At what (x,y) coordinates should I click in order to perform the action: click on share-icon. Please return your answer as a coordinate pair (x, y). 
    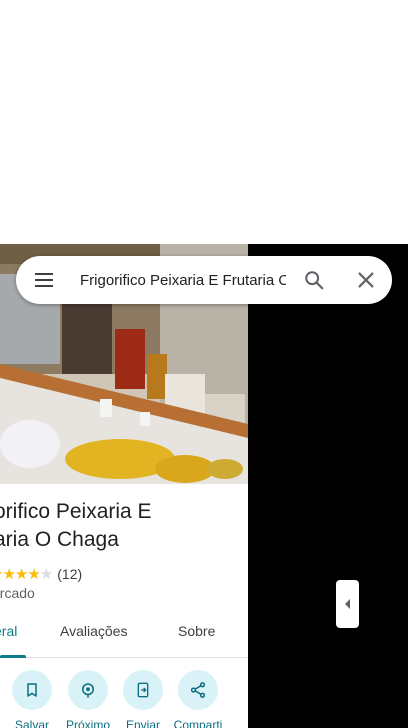
    Looking at the image, I should click on (198, 690).